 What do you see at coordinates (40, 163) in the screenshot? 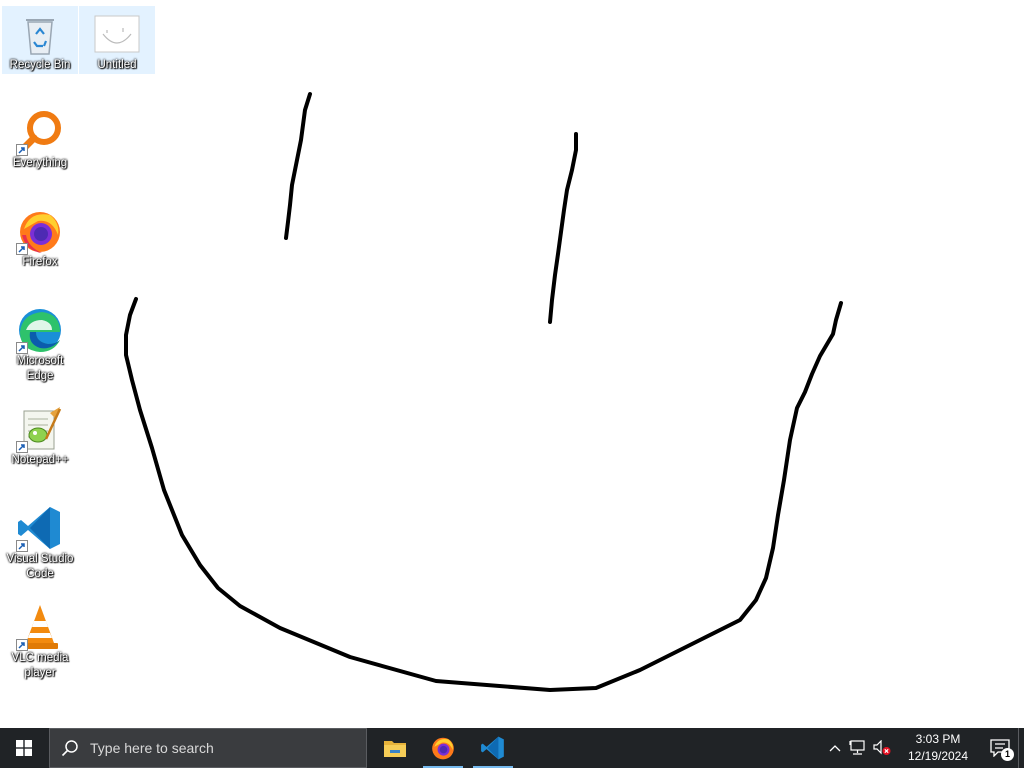
I see `desktop-icon-label: Everything` at bounding box center [40, 163].